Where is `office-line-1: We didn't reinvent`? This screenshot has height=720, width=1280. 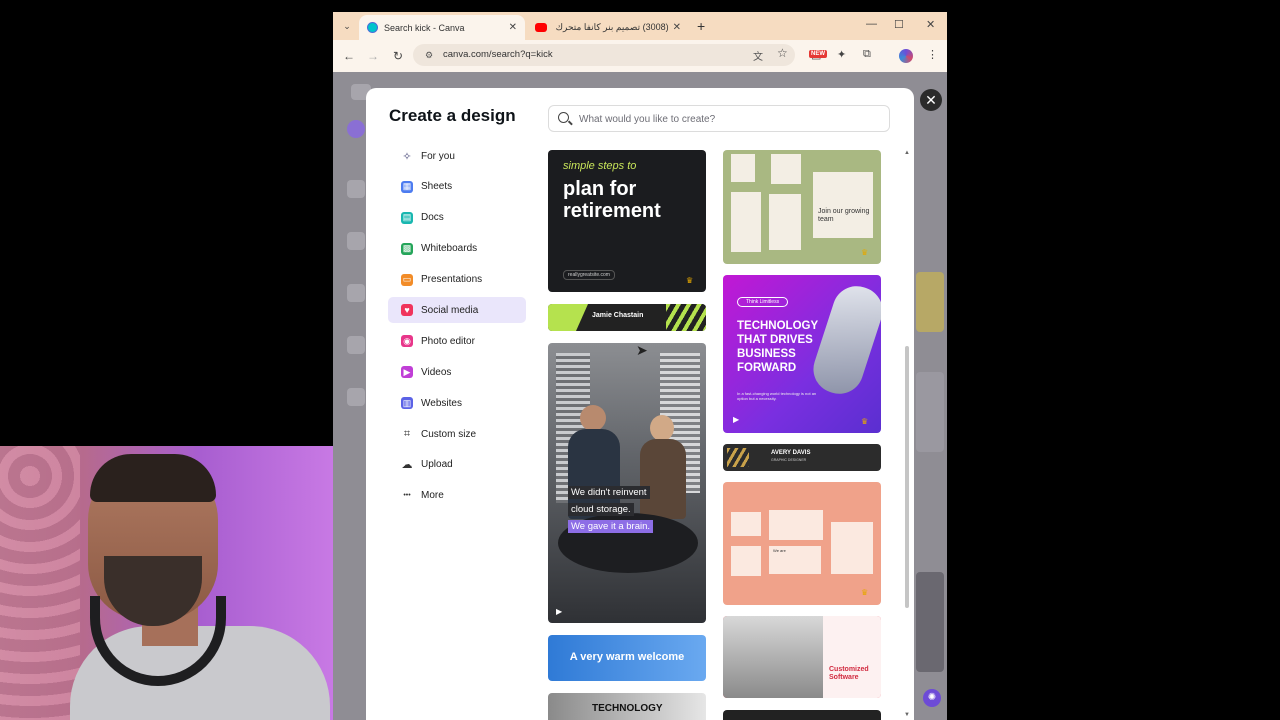 office-line-1: We didn't reinvent is located at coordinates (609, 492).